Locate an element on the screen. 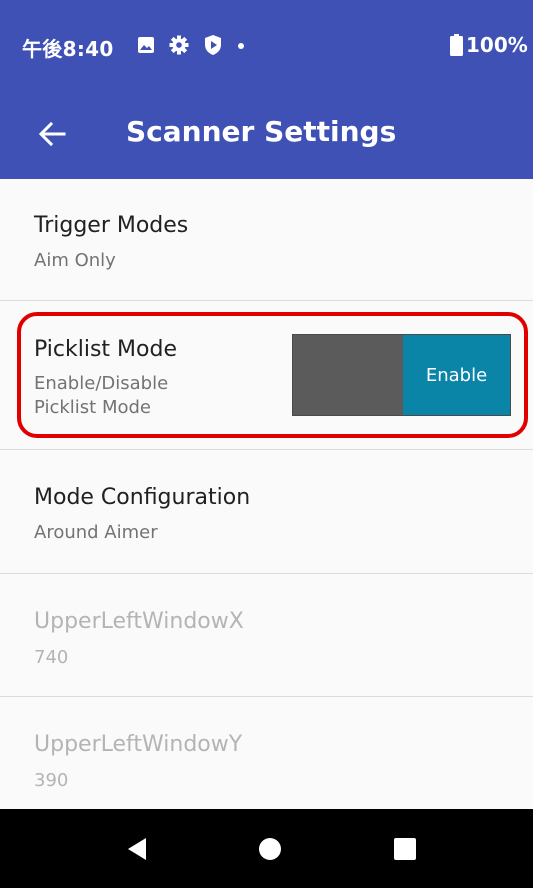  recents-square-icon is located at coordinates (405, 849).